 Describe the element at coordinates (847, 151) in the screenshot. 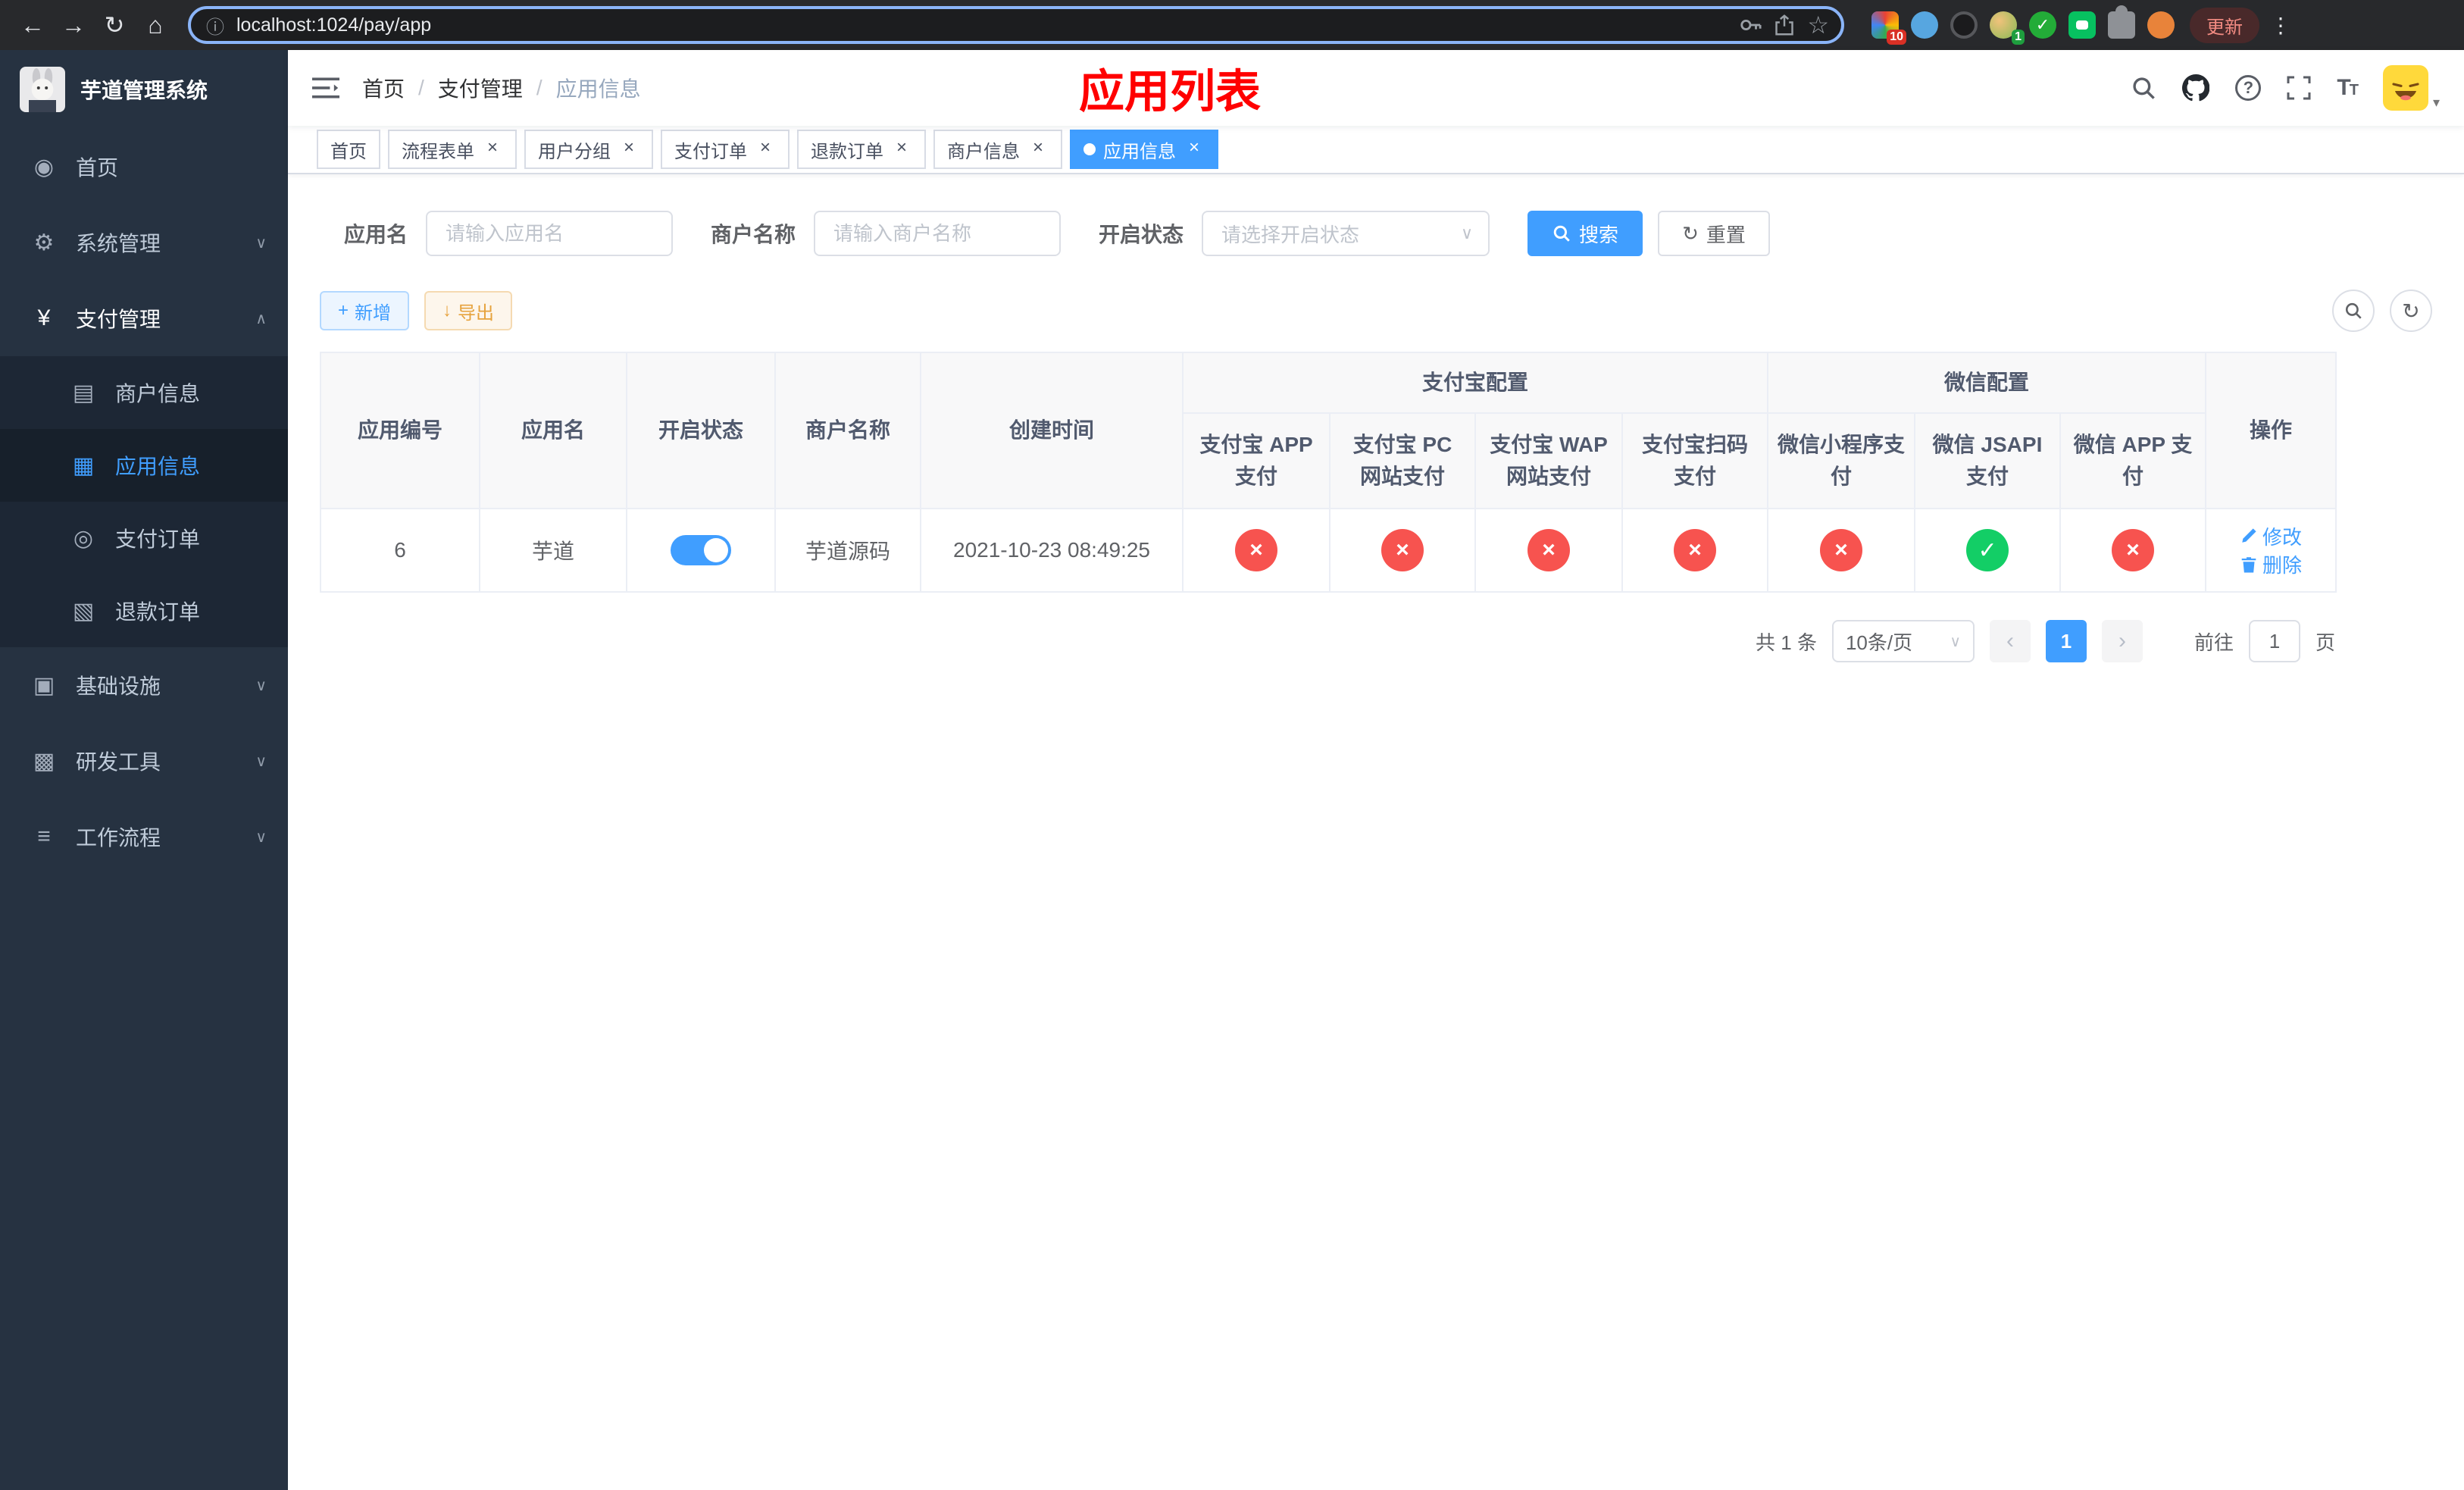

I see `tab-label: 退款订单` at that location.